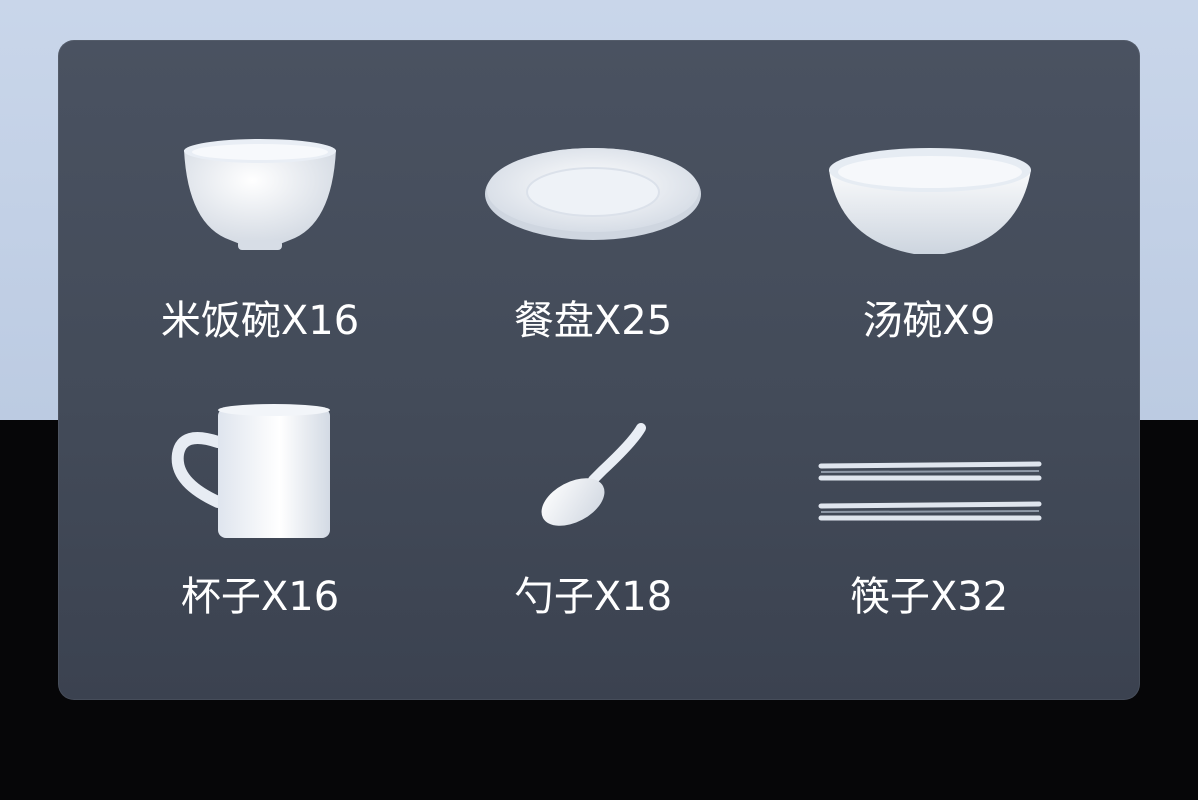 The width and height of the screenshot is (1198, 800). What do you see at coordinates (930, 491) in the screenshot?
I see `chopsticks-icon` at bounding box center [930, 491].